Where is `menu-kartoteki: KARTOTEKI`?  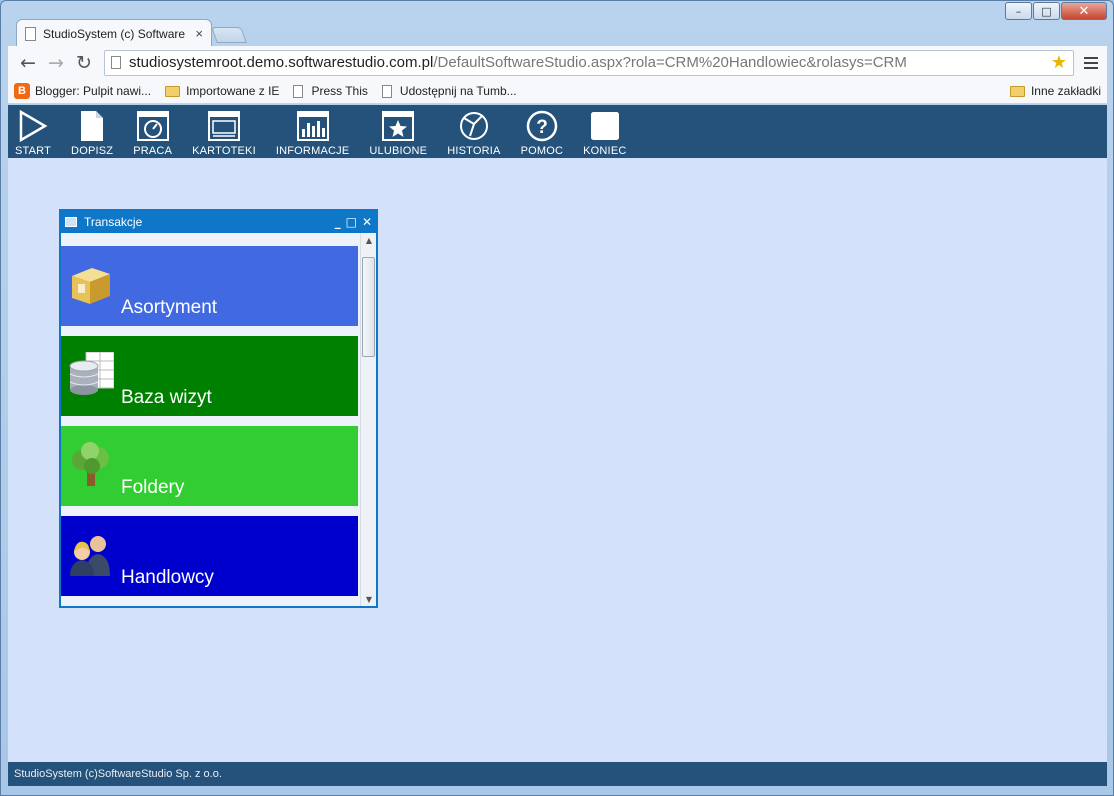
menu-kartoteki: KARTOTEKI is located at coordinates (224, 131).